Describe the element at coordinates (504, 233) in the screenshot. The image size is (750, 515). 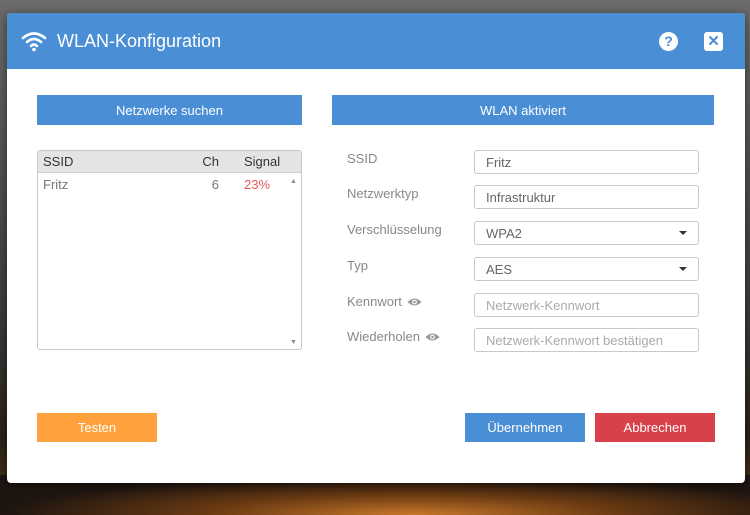
I see `encryption-value: WPA2` at that location.